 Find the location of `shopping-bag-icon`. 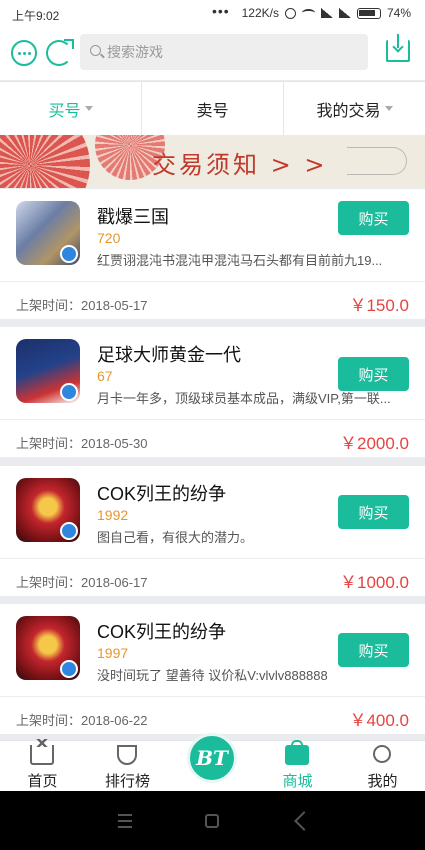

shopping-bag-icon is located at coordinates (297, 752).